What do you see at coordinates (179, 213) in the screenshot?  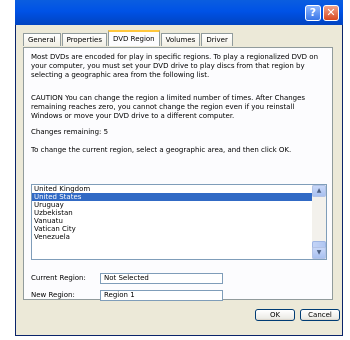 I see `list-item: Uzbekistan` at bounding box center [179, 213].